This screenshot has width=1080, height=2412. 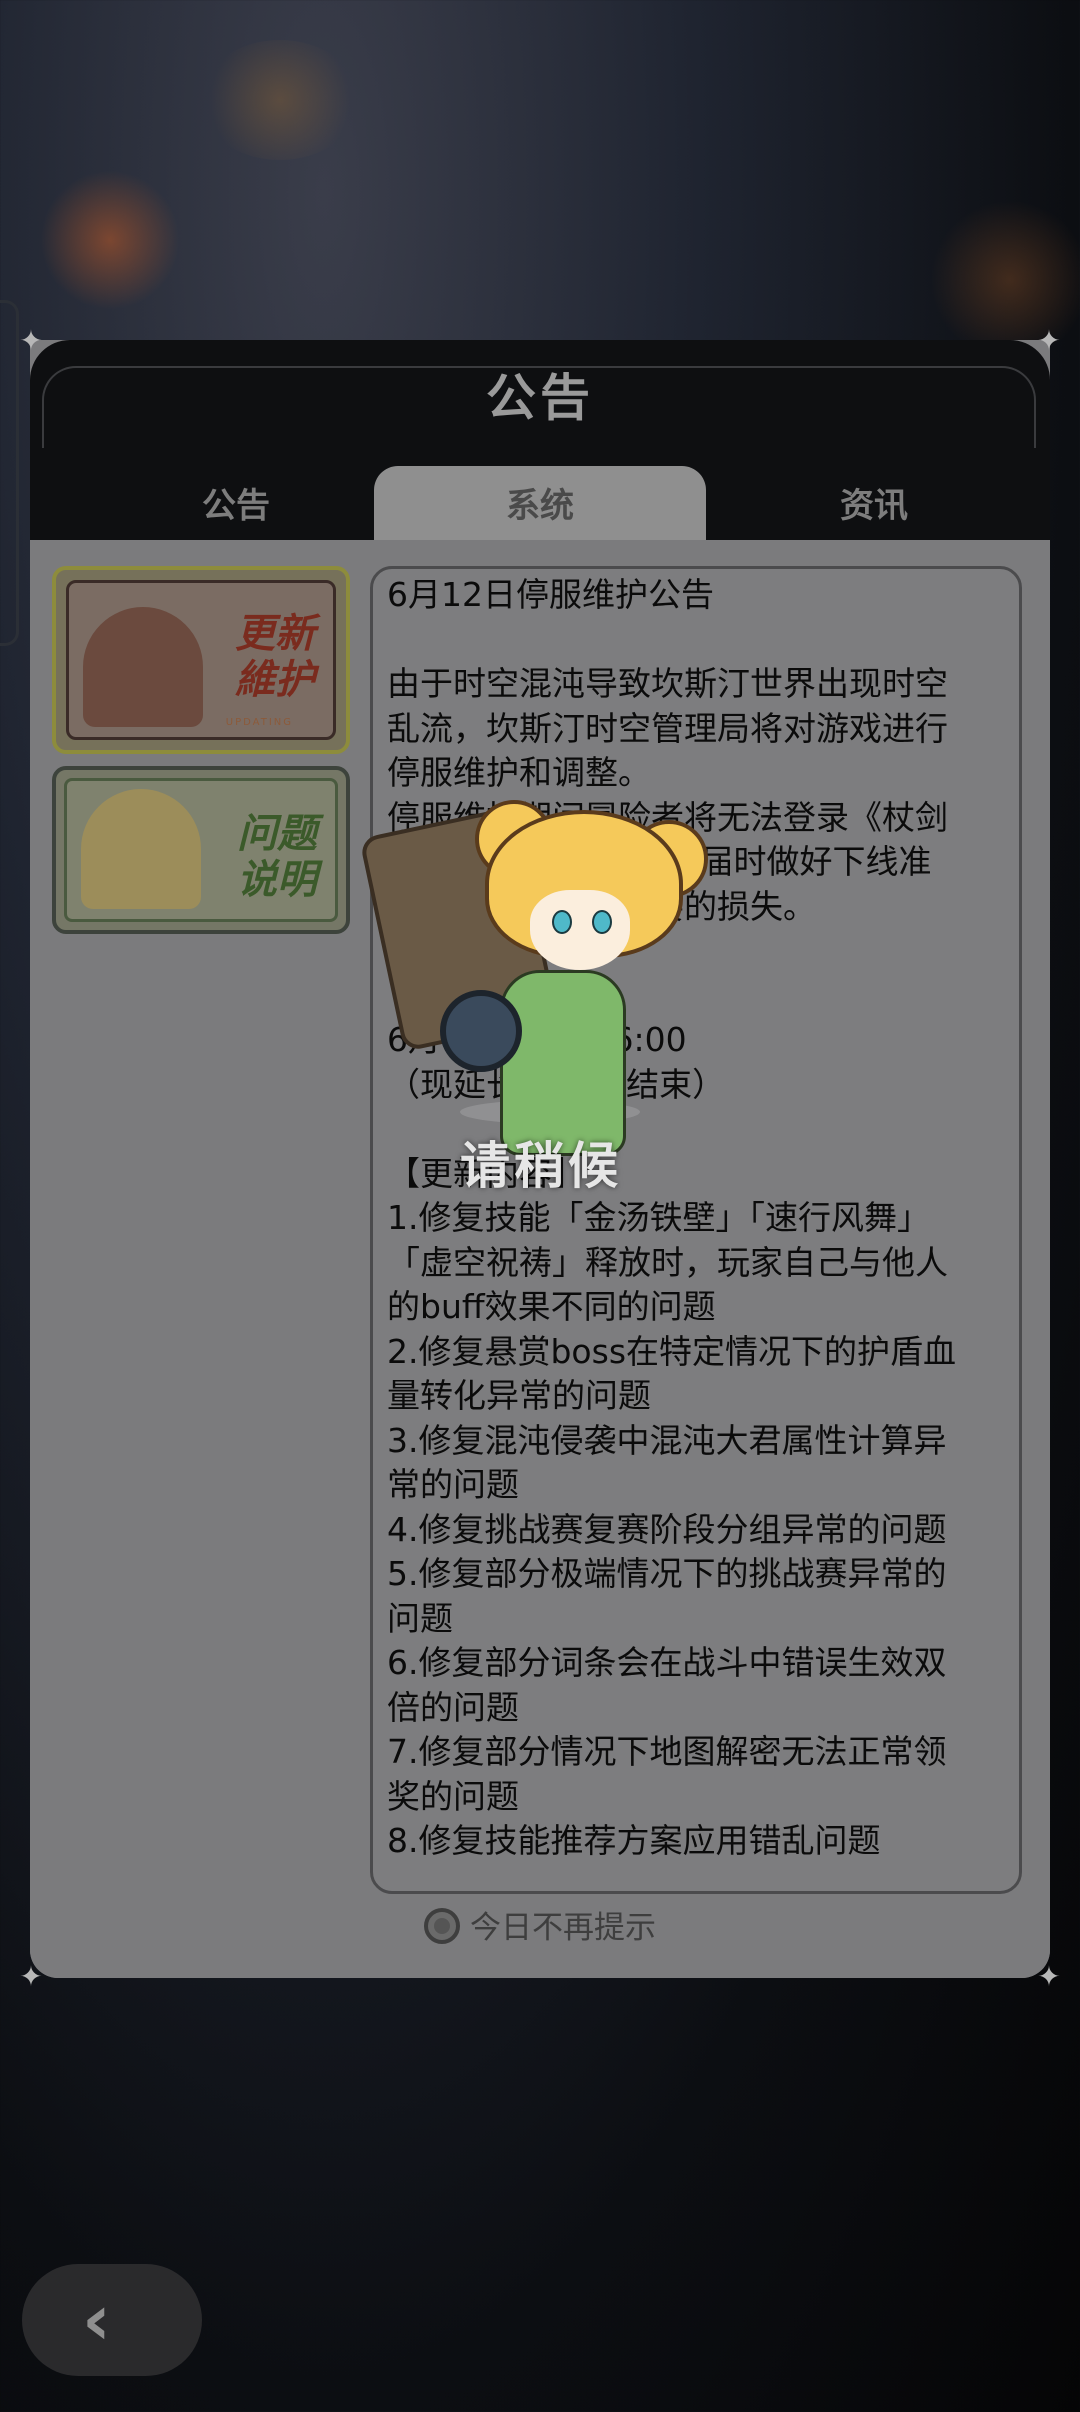 I want to click on article-line: 2.修复悬赏boss在特定情况下的护盾血, so click(x=672, y=1351).